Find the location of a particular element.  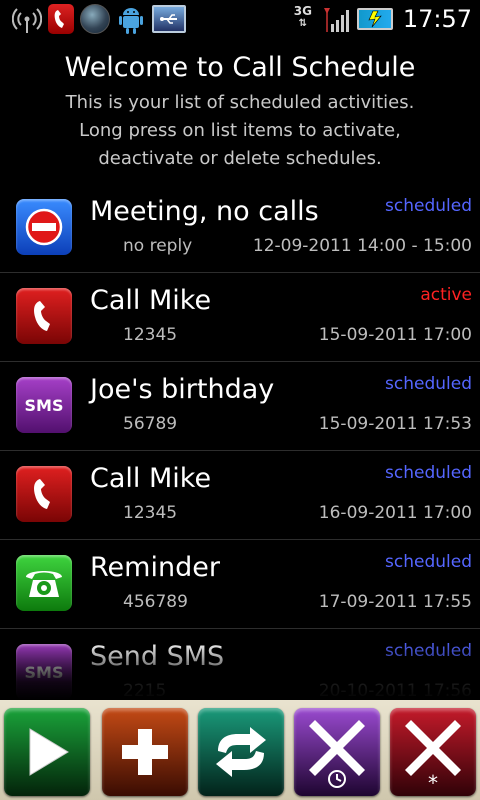

delete-all-button: * is located at coordinates (433, 752).